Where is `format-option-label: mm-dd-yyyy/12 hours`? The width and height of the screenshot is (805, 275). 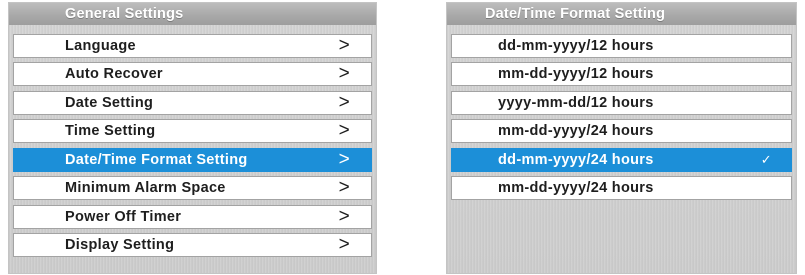 format-option-label: mm-dd-yyyy/12 hours is located at coordinates (576, 74).